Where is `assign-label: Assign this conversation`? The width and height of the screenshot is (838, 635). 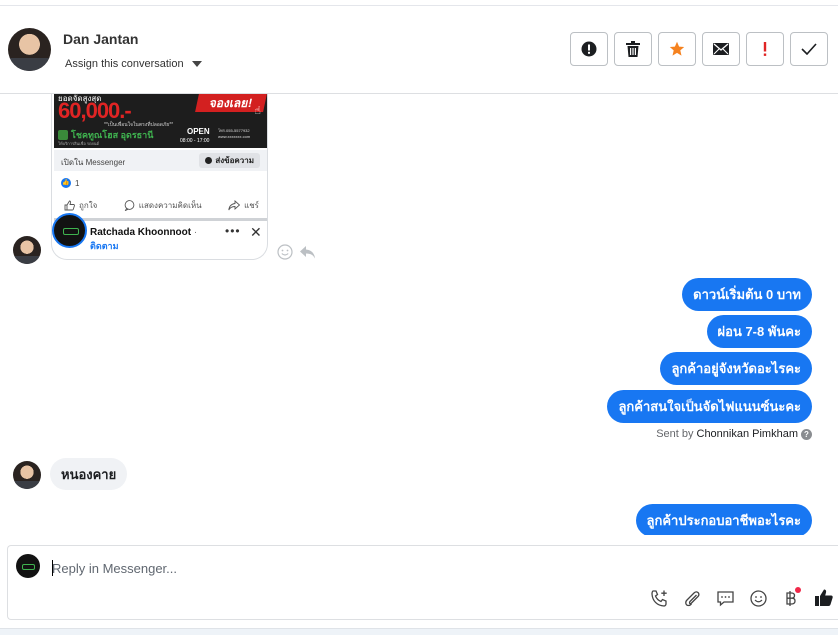 assign-label: Assign this conversation is located at coordinates (124, 64).